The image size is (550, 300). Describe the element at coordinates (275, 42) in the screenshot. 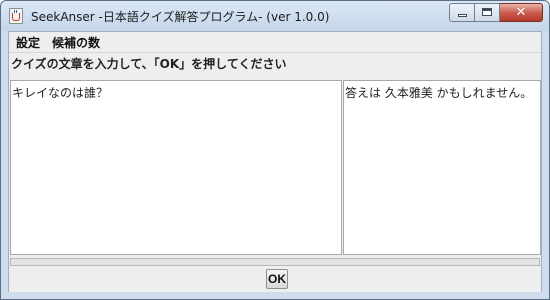

I see `menu-bar: 設定 候補の数` at that location.